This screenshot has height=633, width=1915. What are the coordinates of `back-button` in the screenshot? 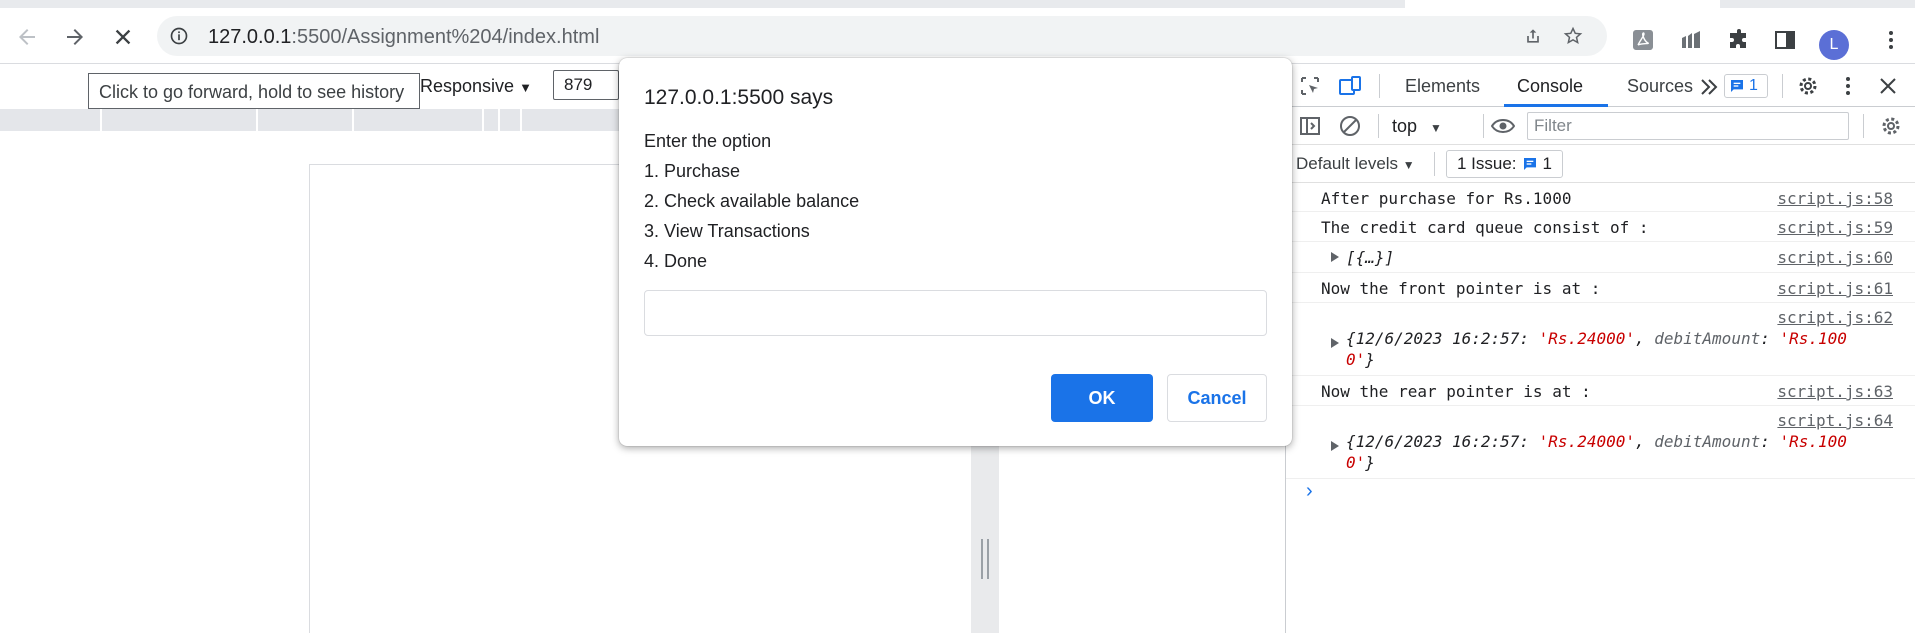 It's located at (27, 37).